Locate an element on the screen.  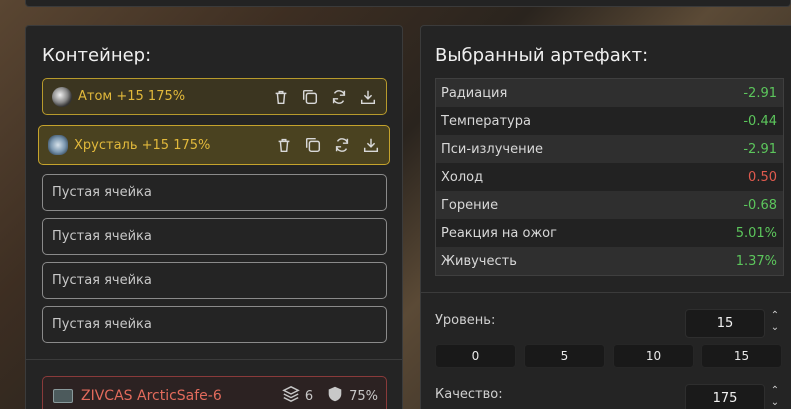
quality-input: 175 is located at coordinates (725, 396).